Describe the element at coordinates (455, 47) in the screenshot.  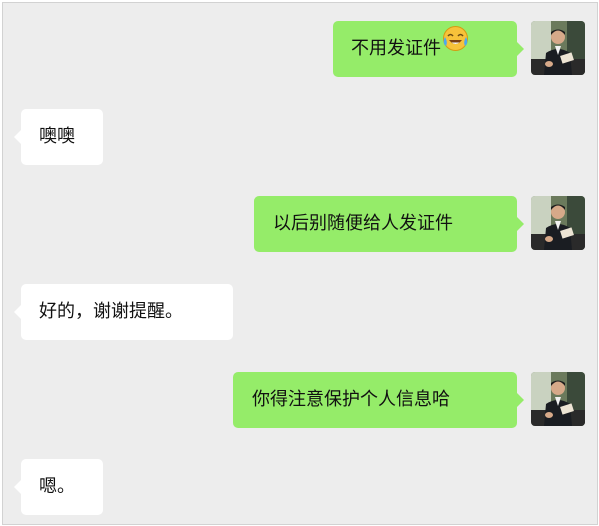
I see `laughing-with-tears-emoji-icon` at that location.